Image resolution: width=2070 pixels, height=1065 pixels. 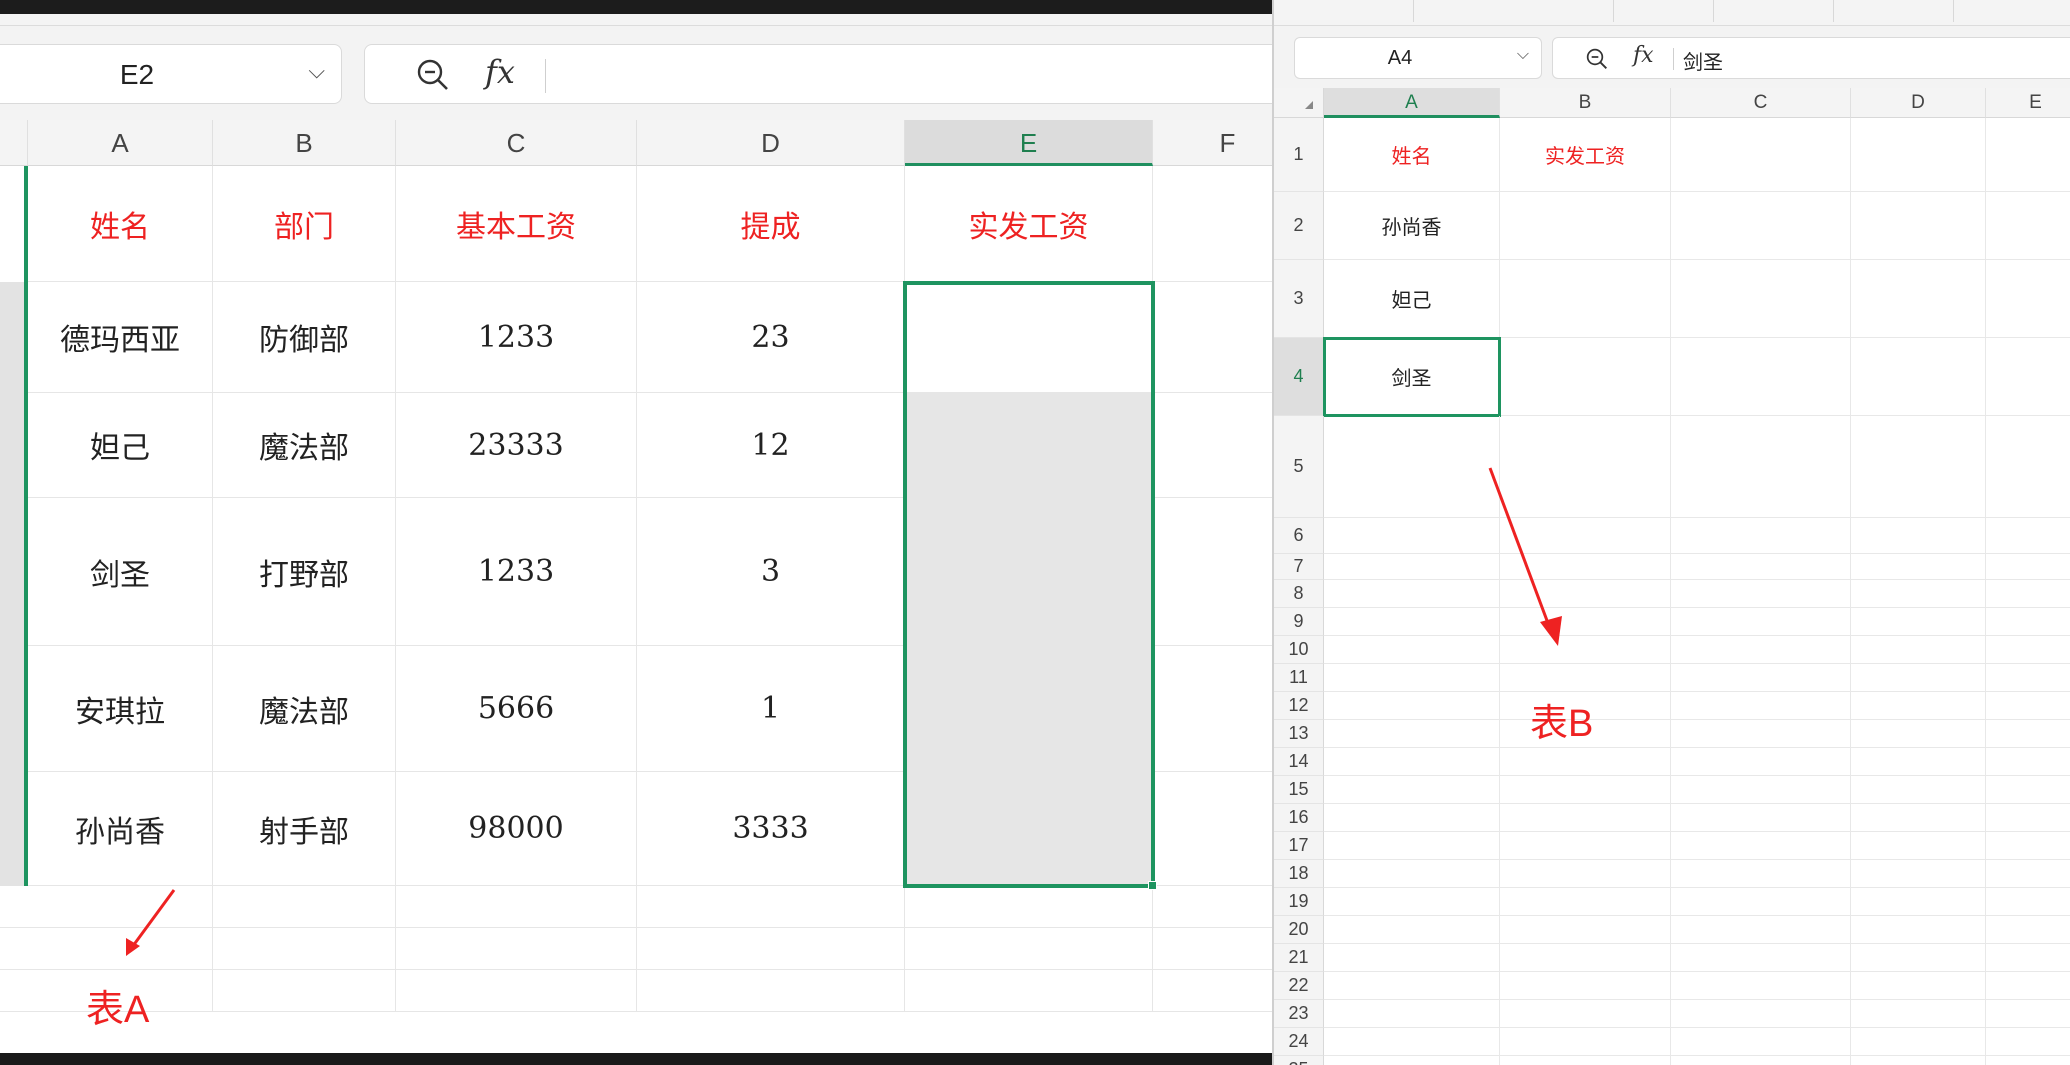 What do you see at coordinates (1299, 377) in the screenshot?
I see `row-header-4: 4` at bounding box center [1299, 377].